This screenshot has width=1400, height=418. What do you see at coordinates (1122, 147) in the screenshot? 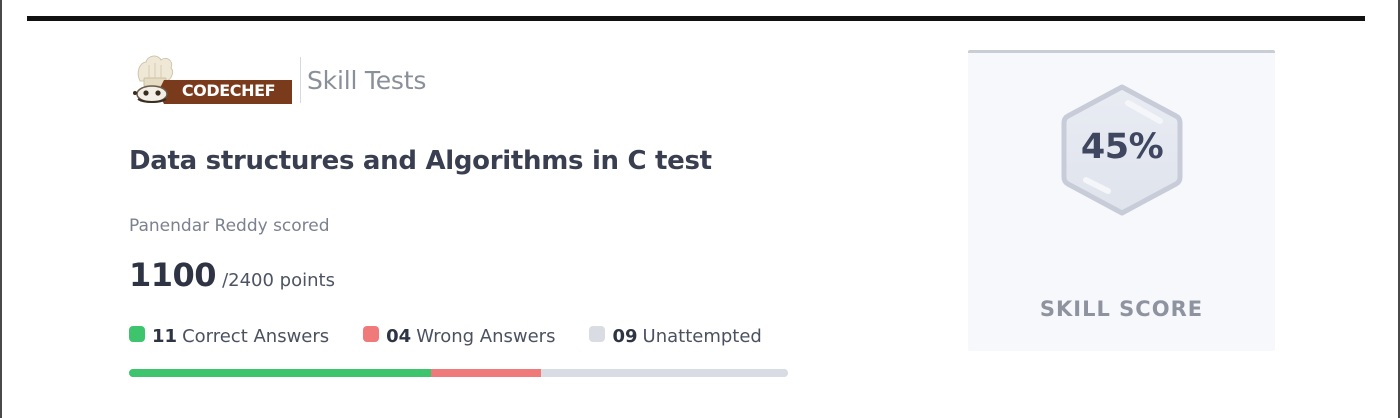
I see `skill-percent: 45%` at bounding box center [1122, 147].